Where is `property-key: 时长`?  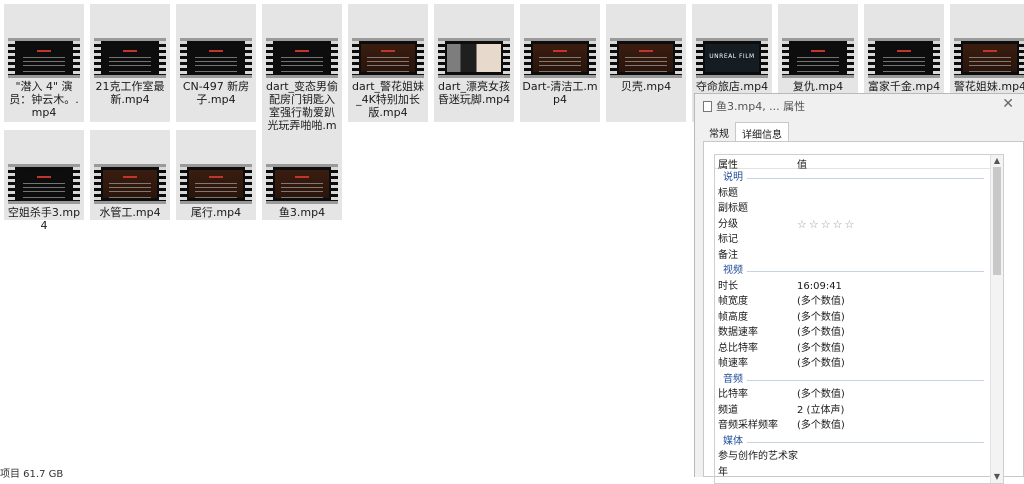 property-key: 时长 is located at coordinates (728, 286).